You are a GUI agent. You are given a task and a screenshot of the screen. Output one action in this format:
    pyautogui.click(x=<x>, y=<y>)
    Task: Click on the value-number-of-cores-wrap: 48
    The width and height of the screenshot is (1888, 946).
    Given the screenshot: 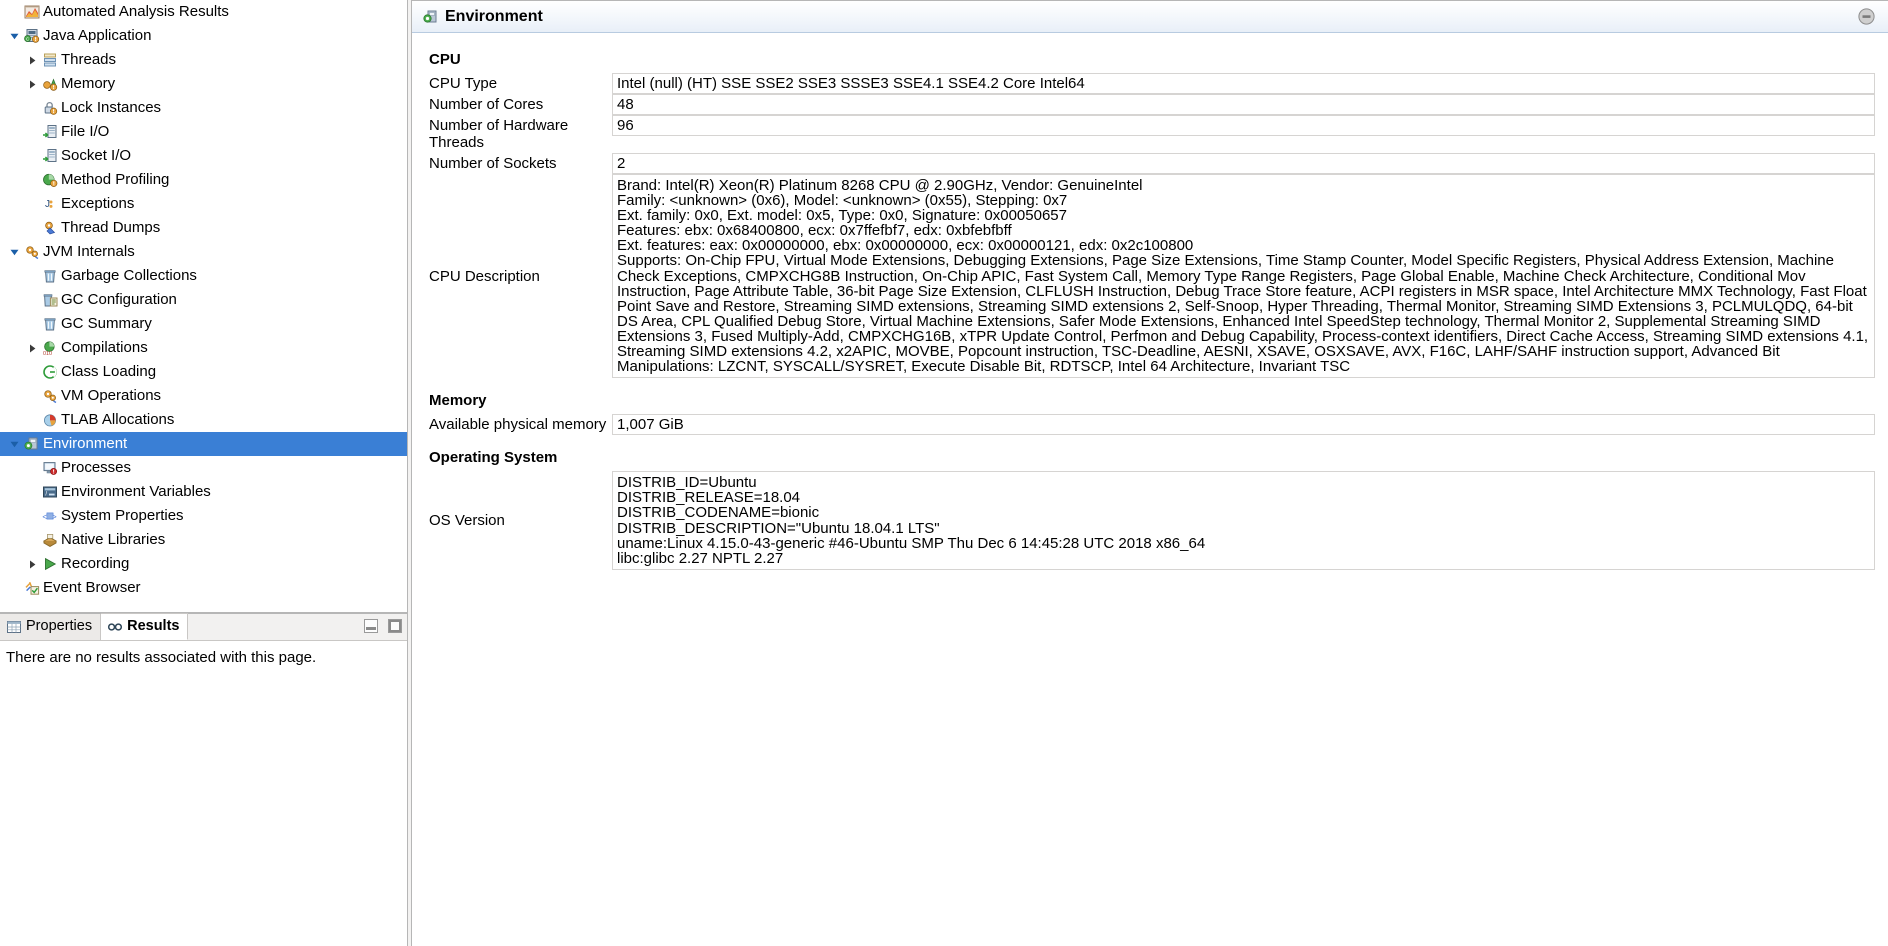 What is the action you would take?
    pyautogui.click(x=1243, y=104)
    